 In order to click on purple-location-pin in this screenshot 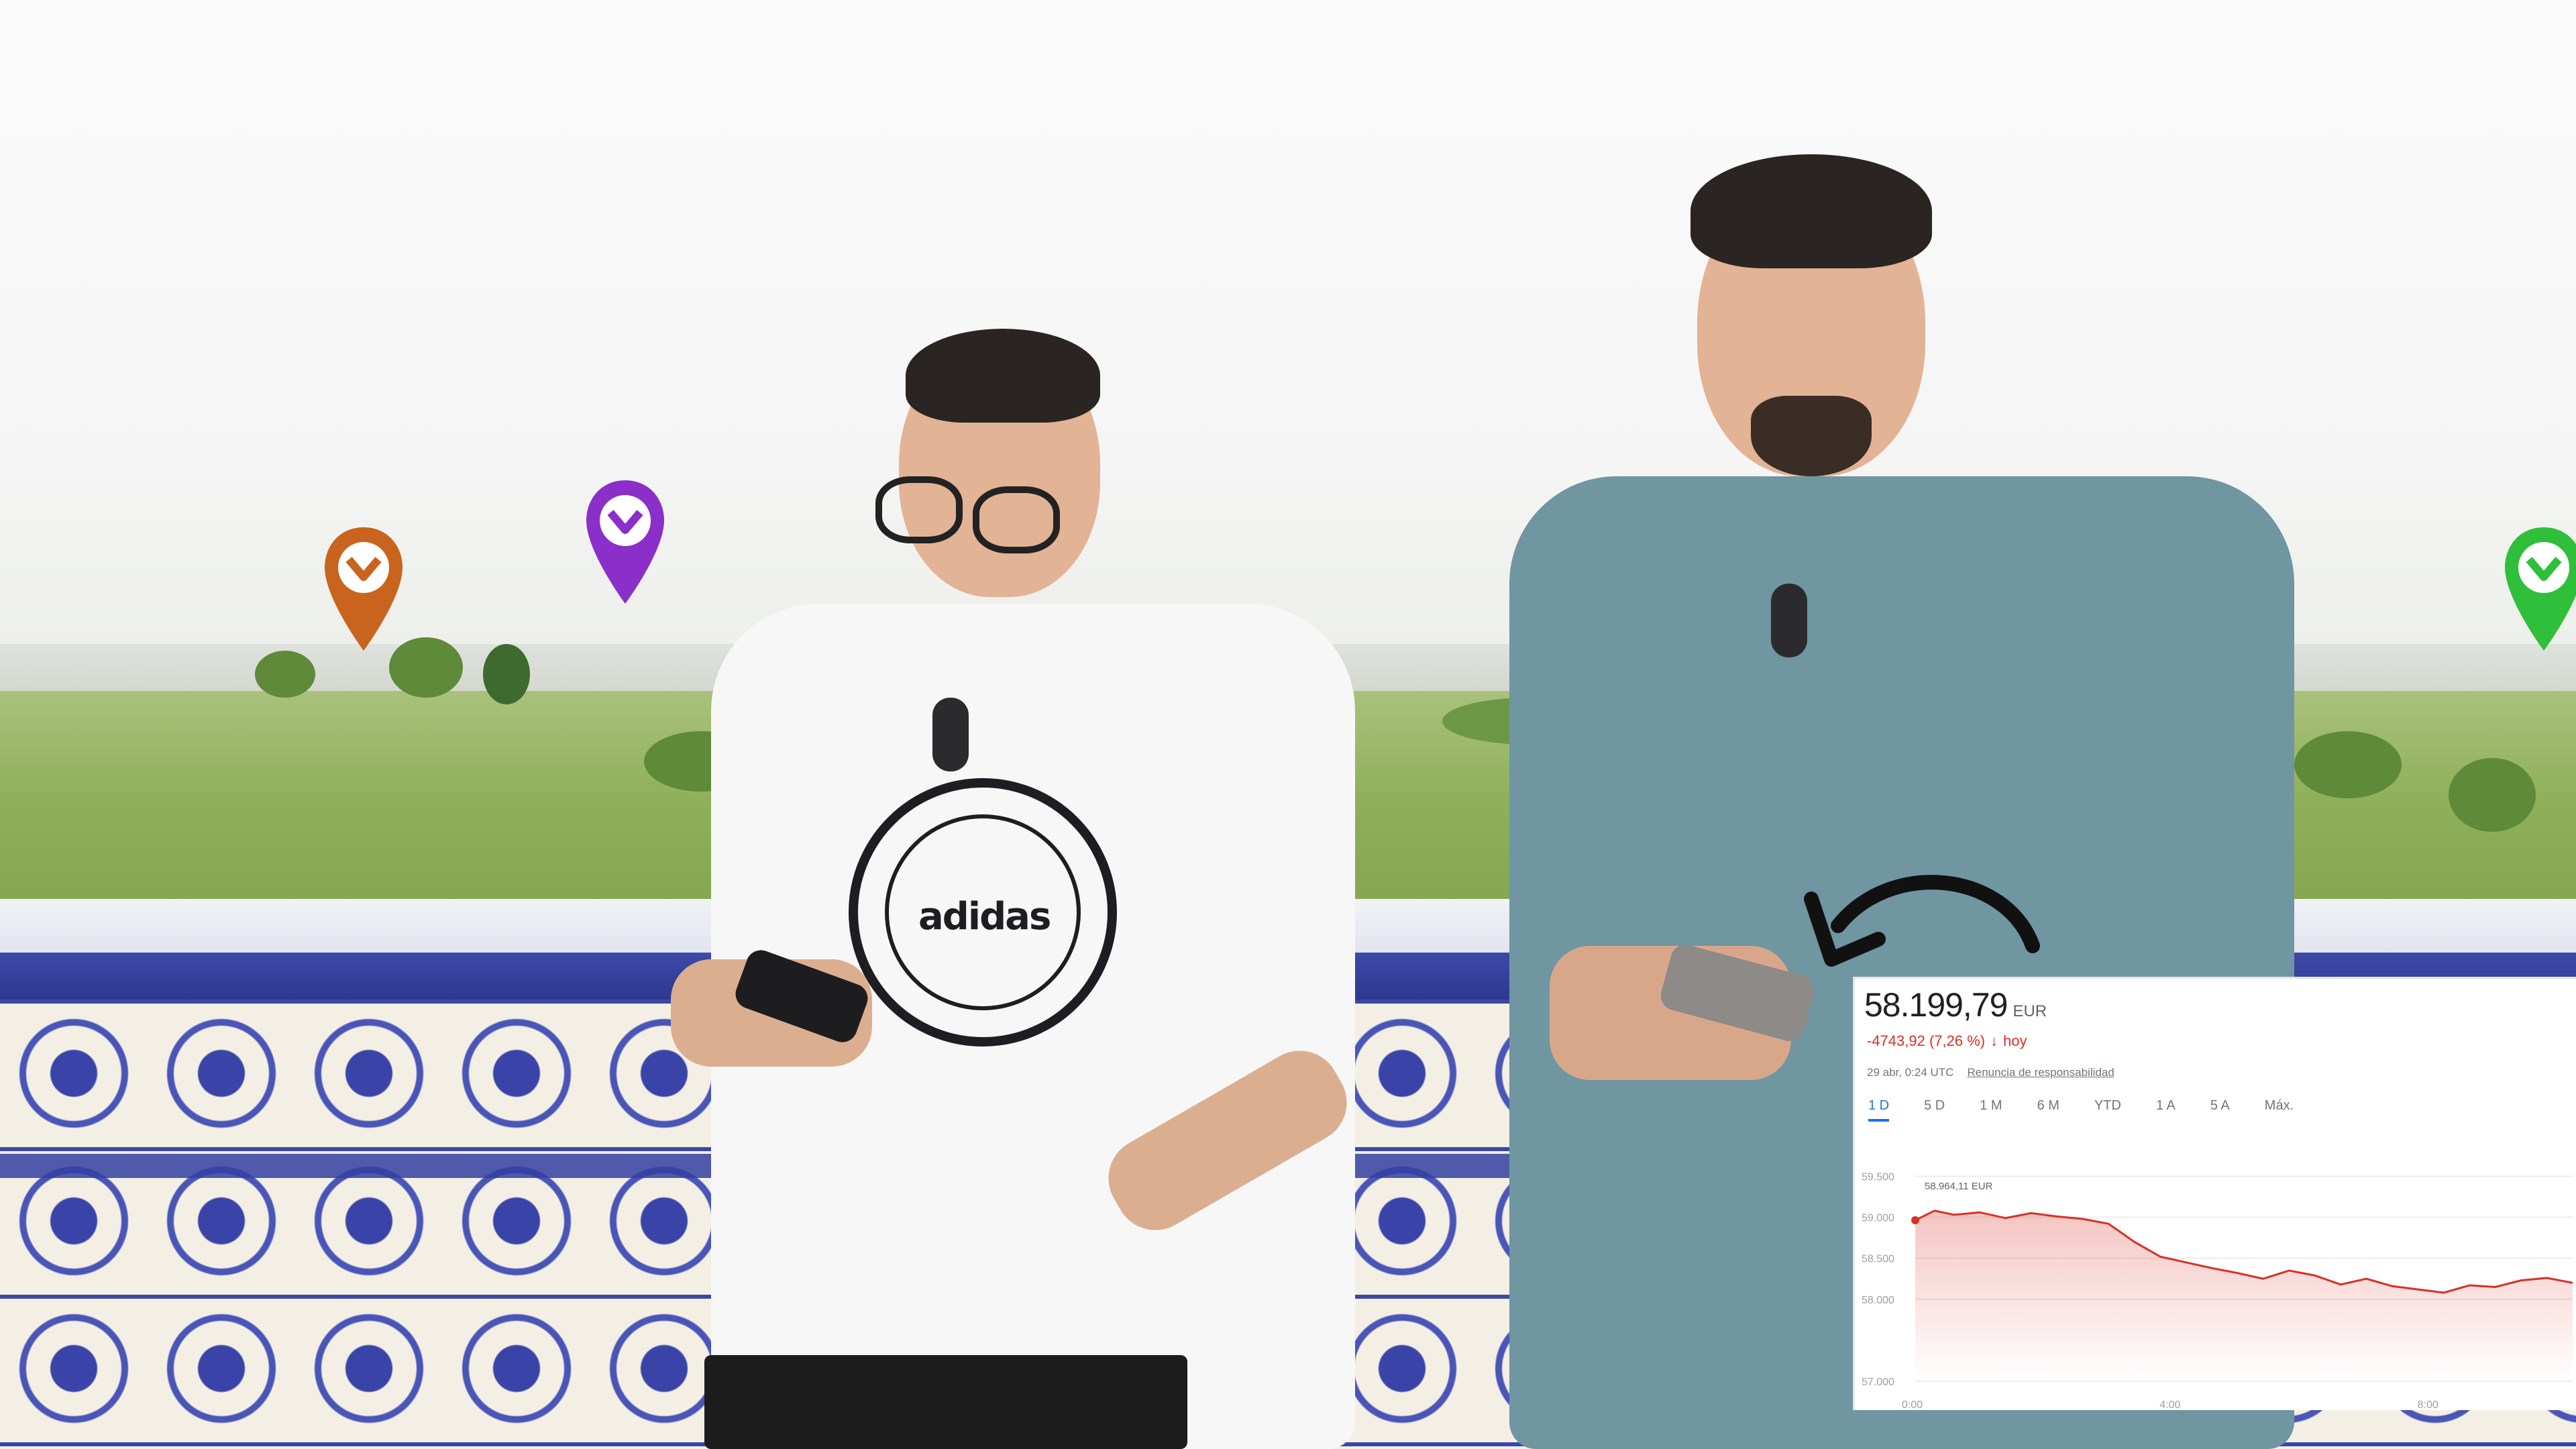, I will do `click(625, 543)`.